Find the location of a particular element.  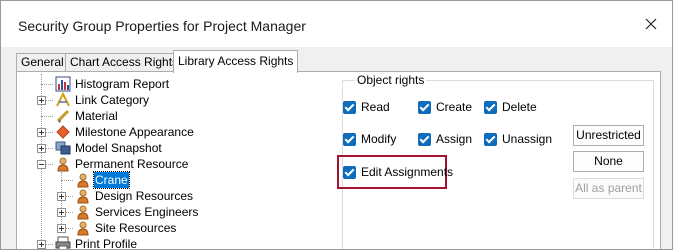

tree-item-label: Print Profile is located at coordinates (106, 243).